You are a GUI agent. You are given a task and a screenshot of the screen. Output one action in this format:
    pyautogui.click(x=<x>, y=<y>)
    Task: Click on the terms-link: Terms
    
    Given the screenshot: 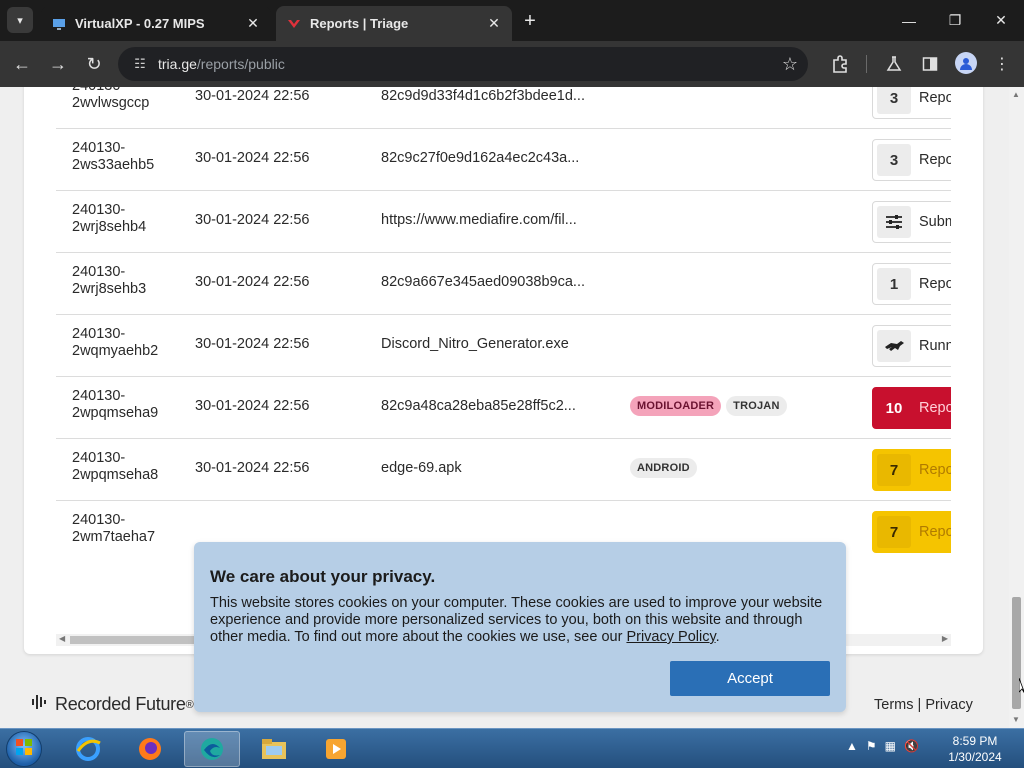 What is the action you would take?
    pyautogui.click(x=893, y=705)
    